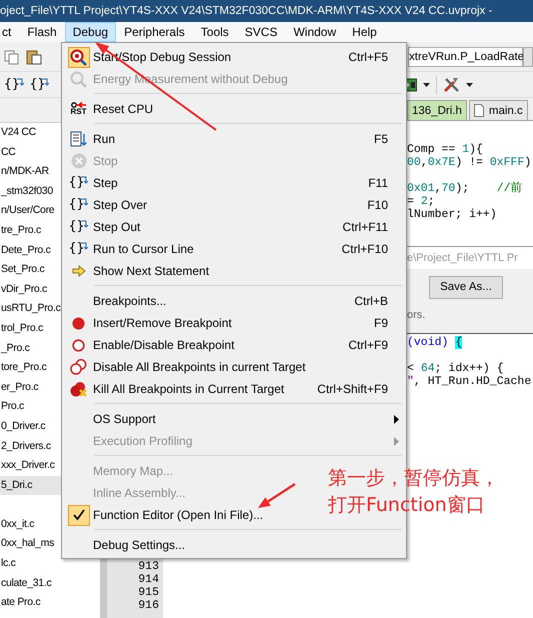  I want to click on menu-item: Peripherals, so click(154, 32).